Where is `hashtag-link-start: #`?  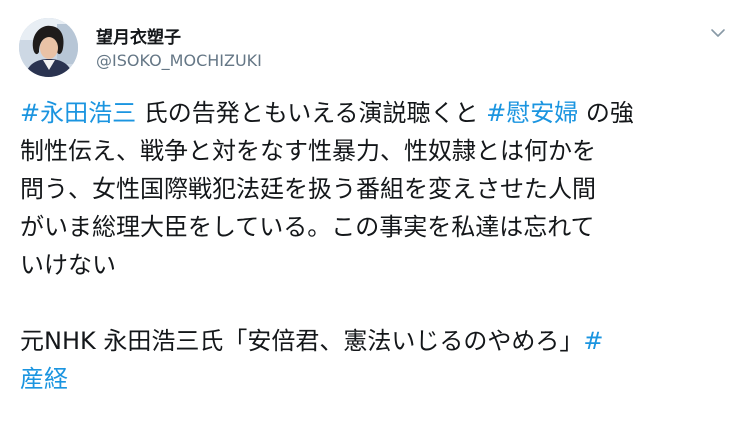
hashtag-link-start: # is located at coordinates (593, 341).